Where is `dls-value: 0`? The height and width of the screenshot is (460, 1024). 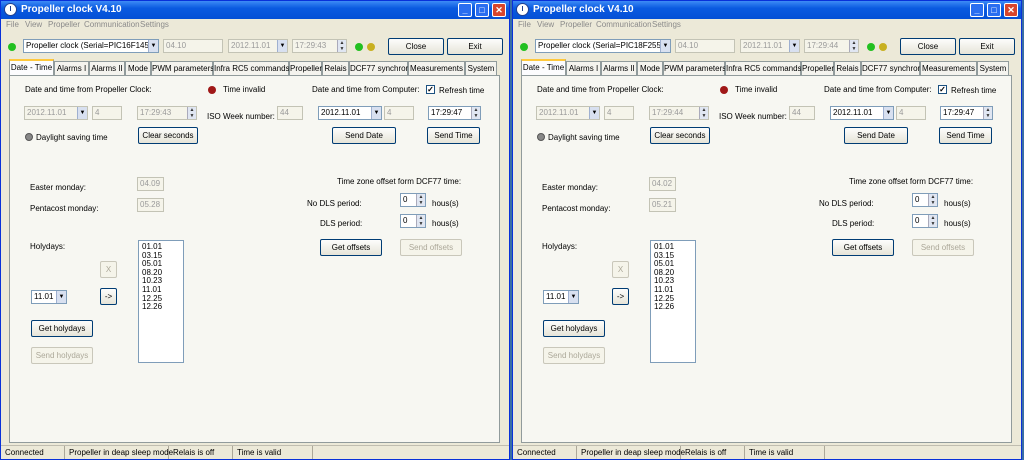 dls-value: 0 is located at coordinates (405, 220).